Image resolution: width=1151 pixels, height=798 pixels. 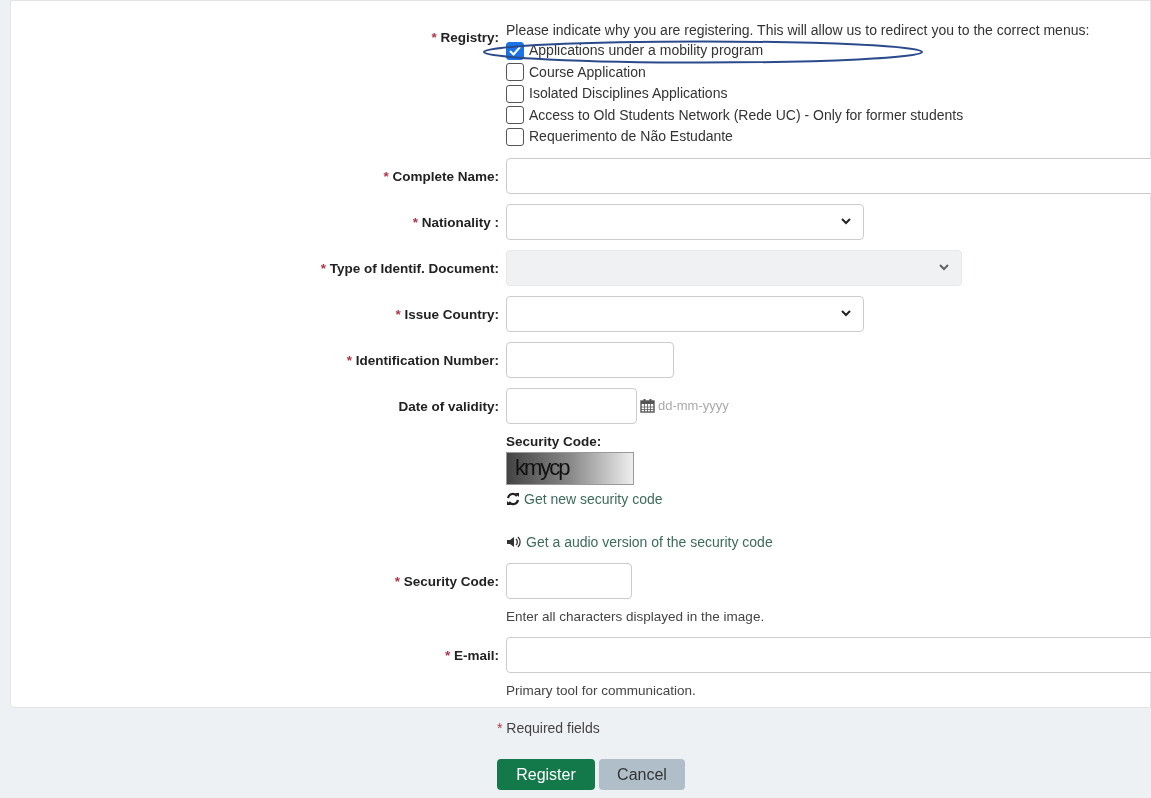 I want to click on field-hint: Primary tool for communication., so click(x=601, y=691).